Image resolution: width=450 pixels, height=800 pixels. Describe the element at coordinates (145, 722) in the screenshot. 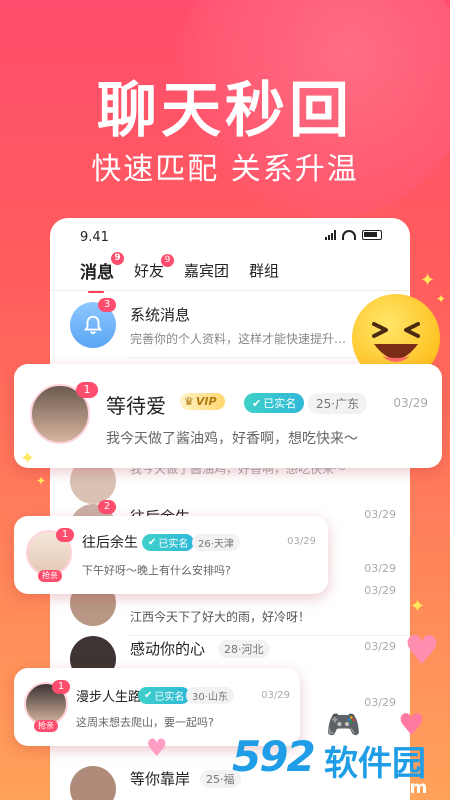

I see `message-preview: 这周末想去爬山，要一起吗?` at that location.